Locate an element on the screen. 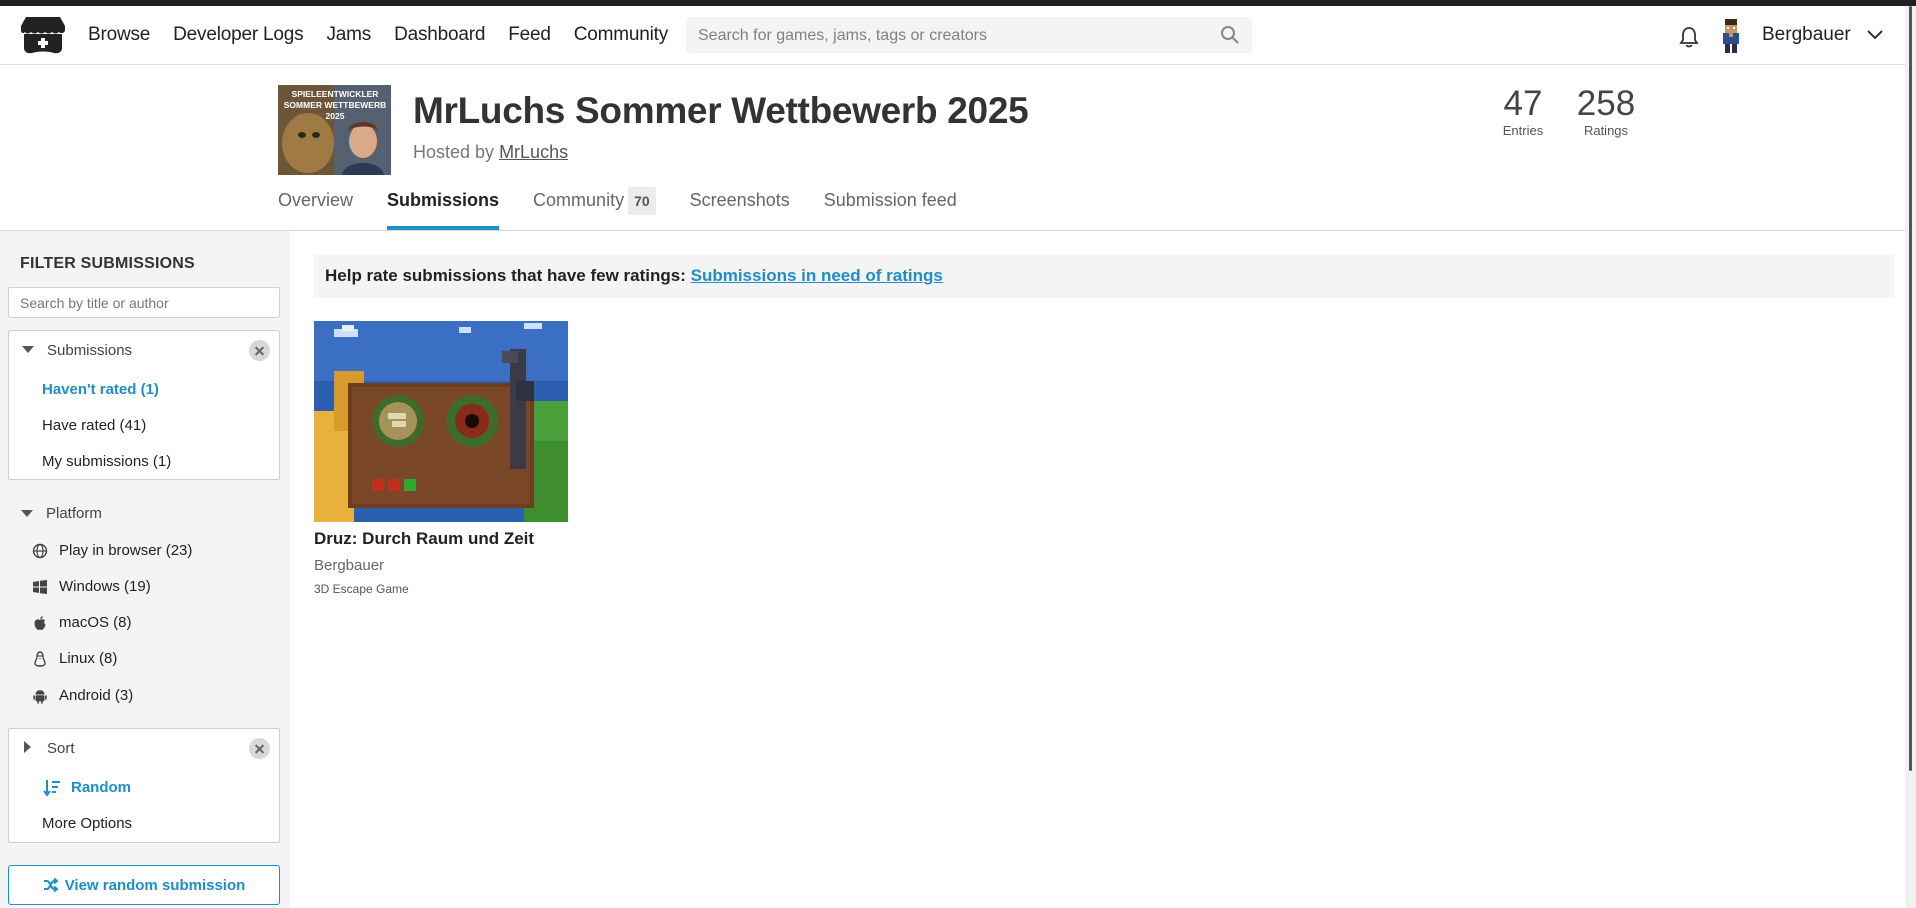 The image size is (1916, 908). entries-label: Entries is located at coordinates (1523, 130).